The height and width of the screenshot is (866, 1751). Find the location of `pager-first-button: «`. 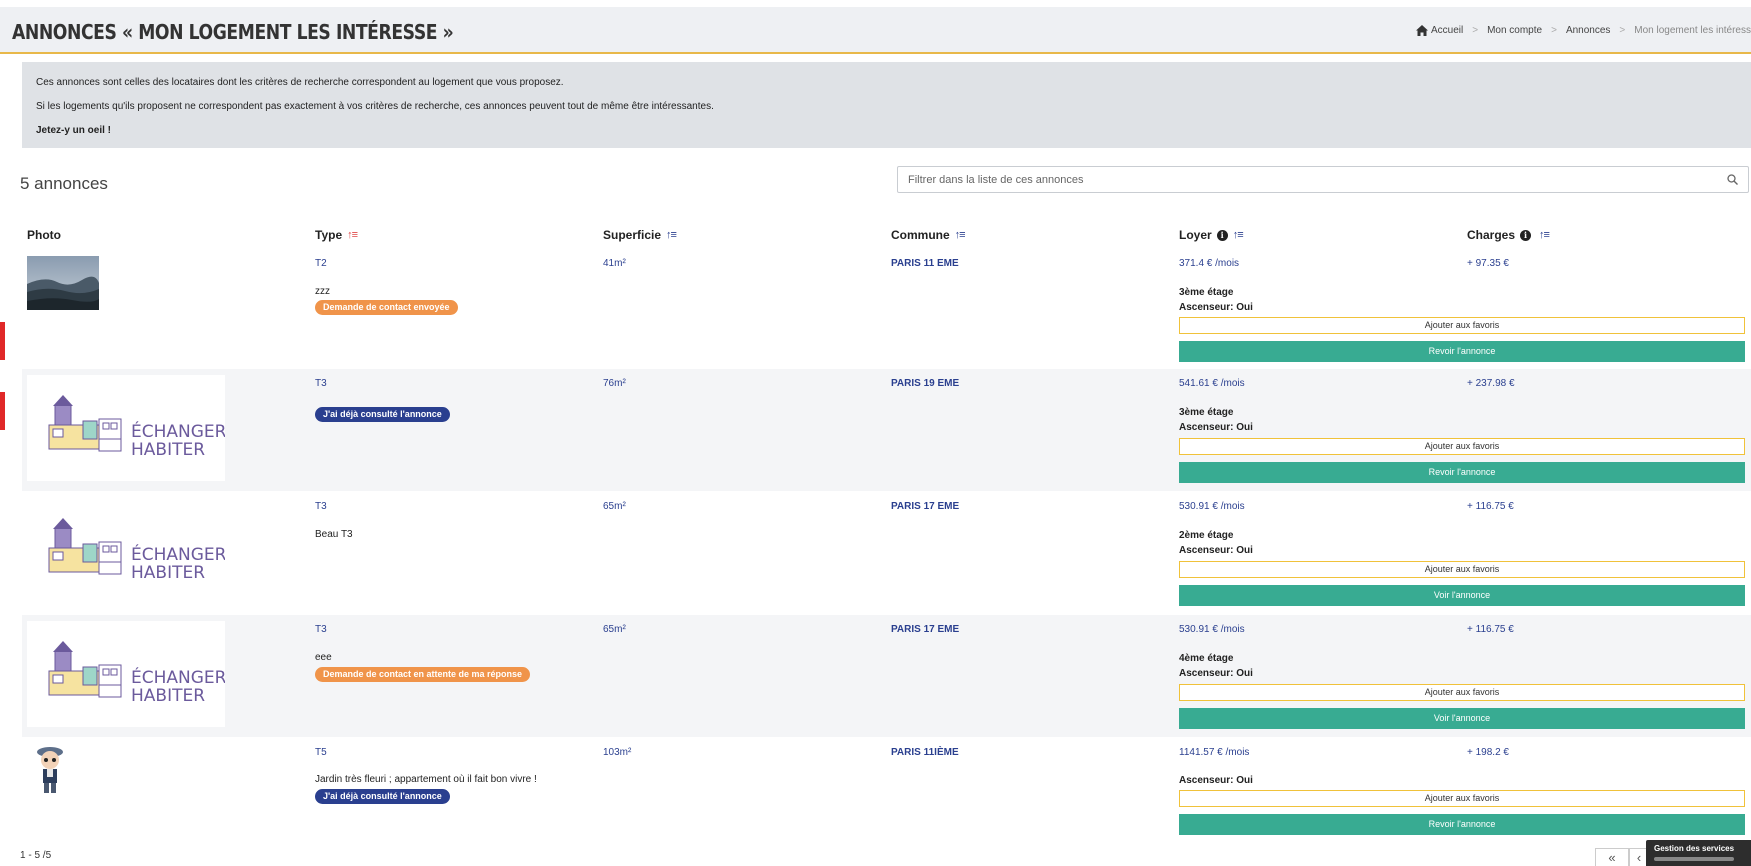

pager-first-button: « is located at coordinates (1612, 857).